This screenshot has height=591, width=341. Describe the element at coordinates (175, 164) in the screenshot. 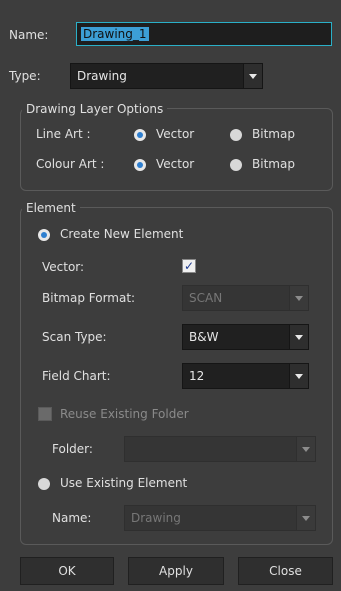

I see `colour-art-vector-label: Vector` at that location.